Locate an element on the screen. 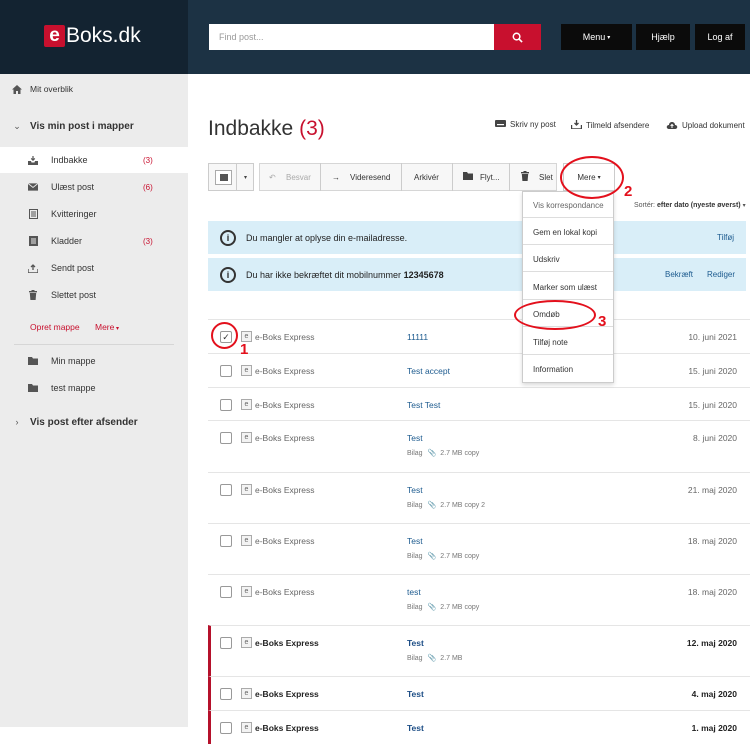 The height and width of the screenshot is (744, 750). page-title-count: (3) is located at coordinates (312, 128).